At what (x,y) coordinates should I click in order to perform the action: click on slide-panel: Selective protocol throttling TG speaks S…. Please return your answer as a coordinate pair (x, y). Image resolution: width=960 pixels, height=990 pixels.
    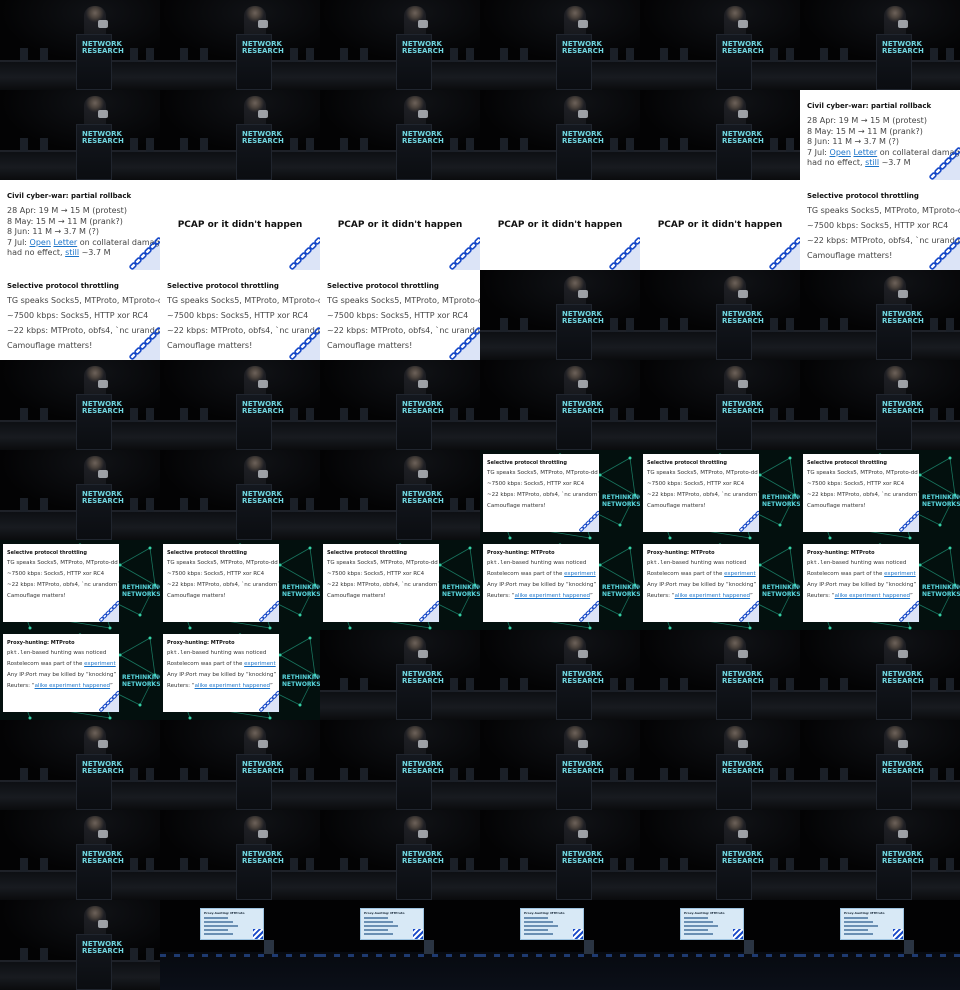
    Looking at the image, I should click on (381, 583).